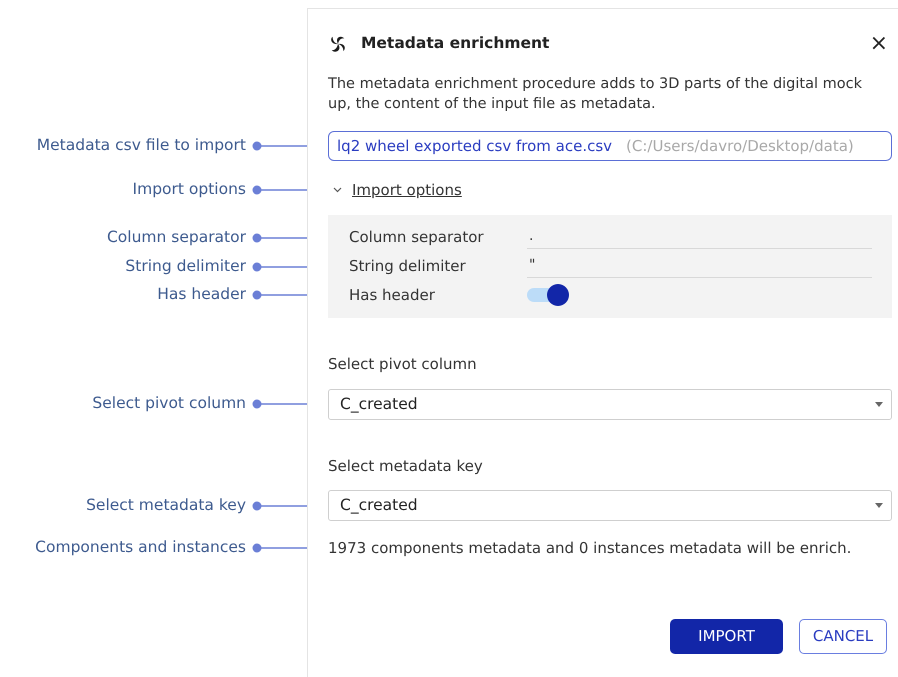 Image resolution: width=898 pixels, height=677 pixels. What do you see at coordinates (455, 43) in the screenshot?
I see `dialog-title: Metadata enrichment` at bounding box center [455, 43].